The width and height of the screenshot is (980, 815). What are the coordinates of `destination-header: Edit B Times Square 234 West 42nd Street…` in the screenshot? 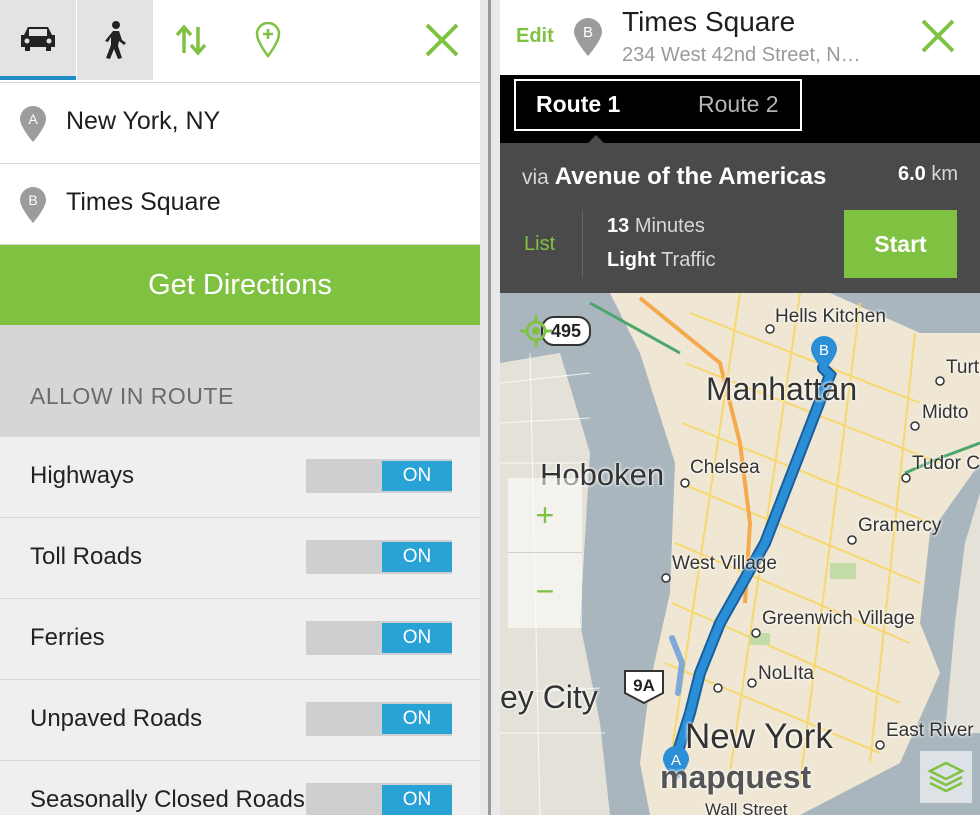 It's located at (740, 37).